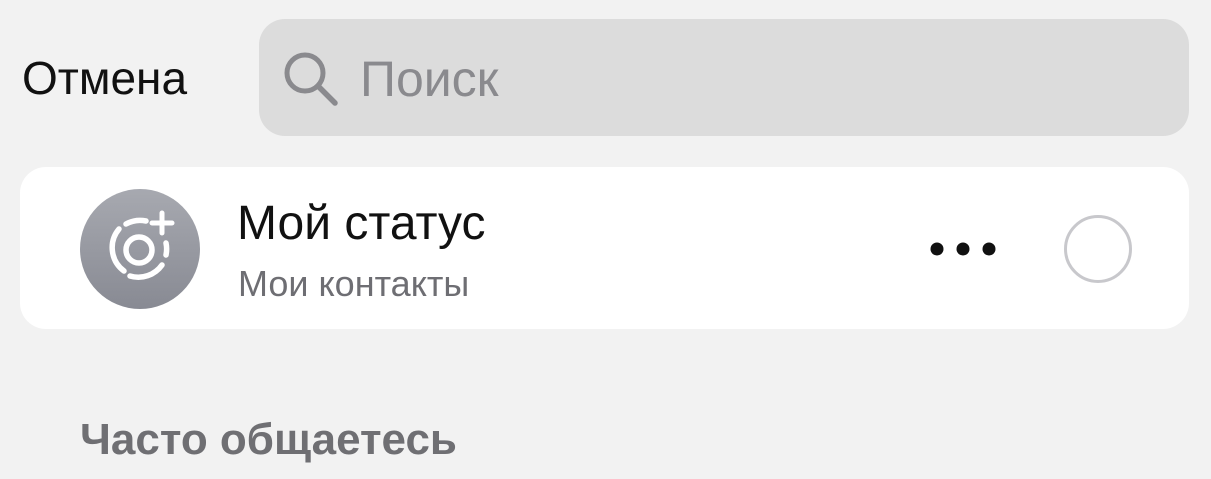 Image resolution: width=1211 pixels, height=479 pixels. Describe the element at coordinates (760, 79) in the screenshot. I see `search-input` at that location.